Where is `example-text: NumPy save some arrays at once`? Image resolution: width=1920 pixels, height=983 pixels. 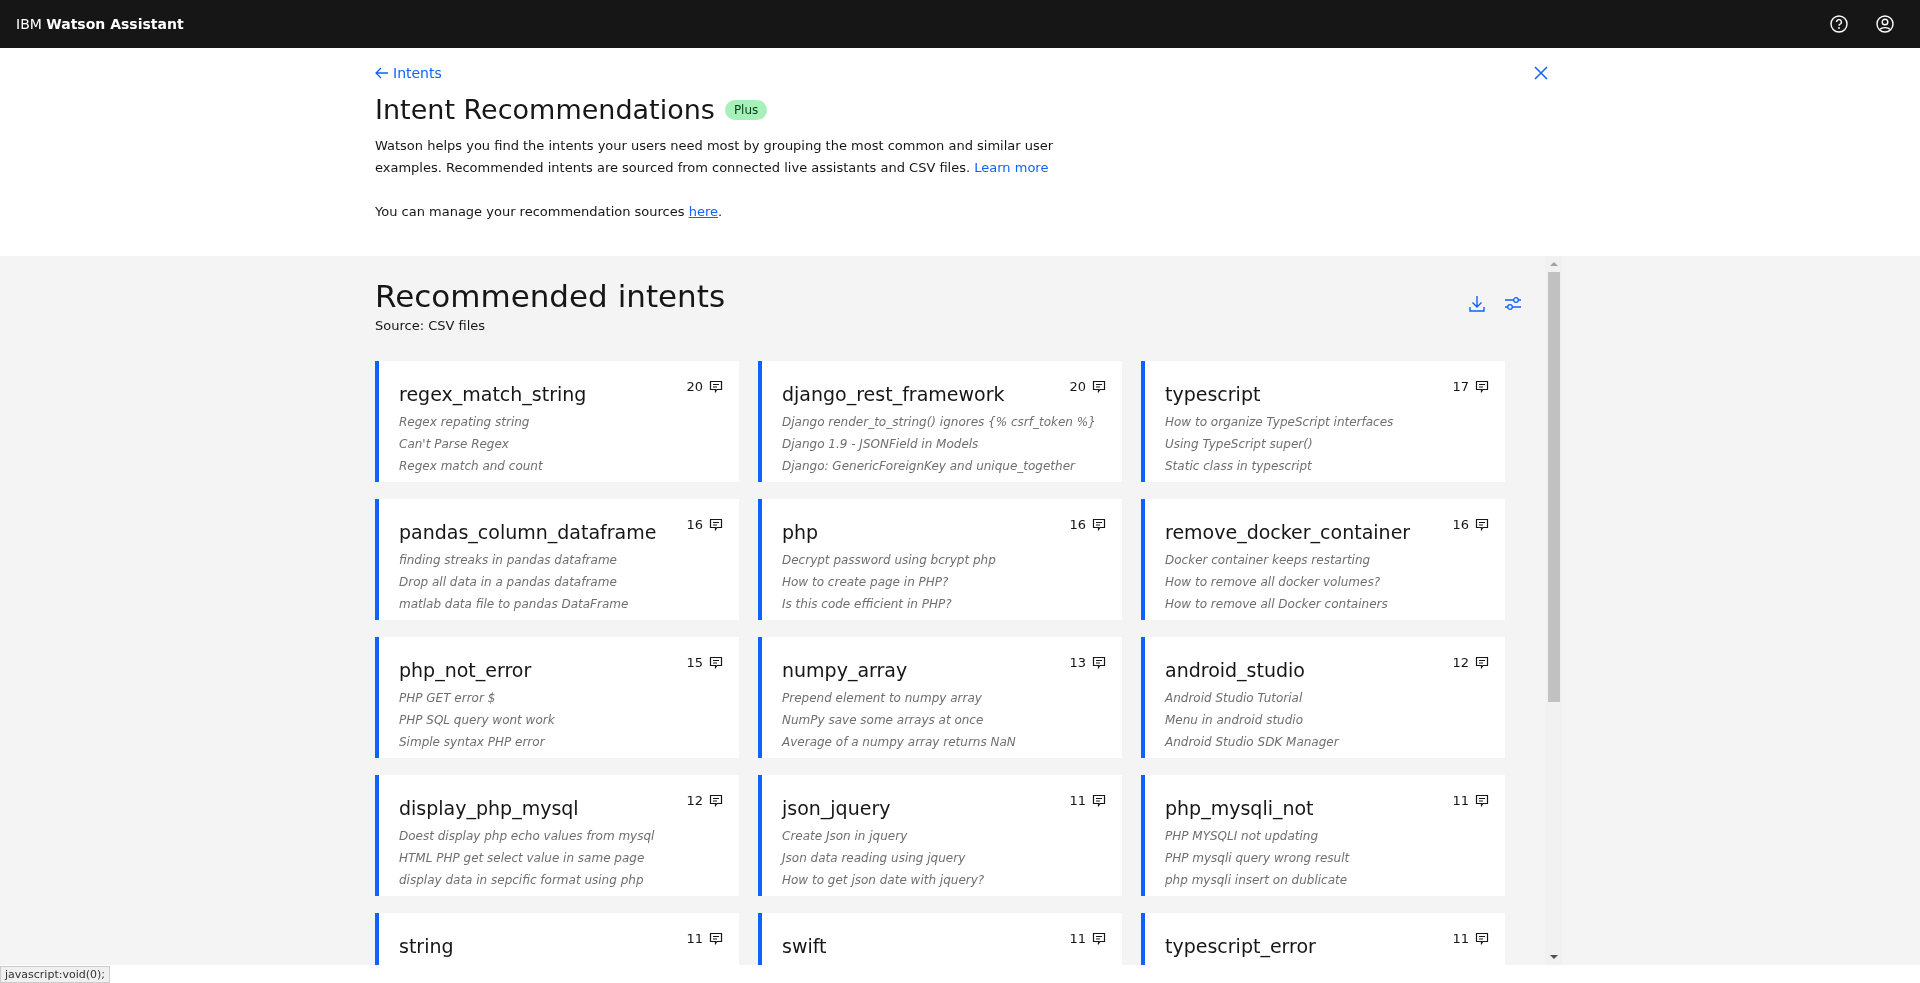
example-text: NumPy save some arrays at once is located at coordinates (883, 720).